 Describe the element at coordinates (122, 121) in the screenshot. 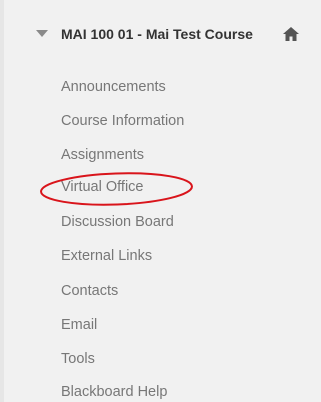

I see `menu-item-course-information: Course Information` at that location.